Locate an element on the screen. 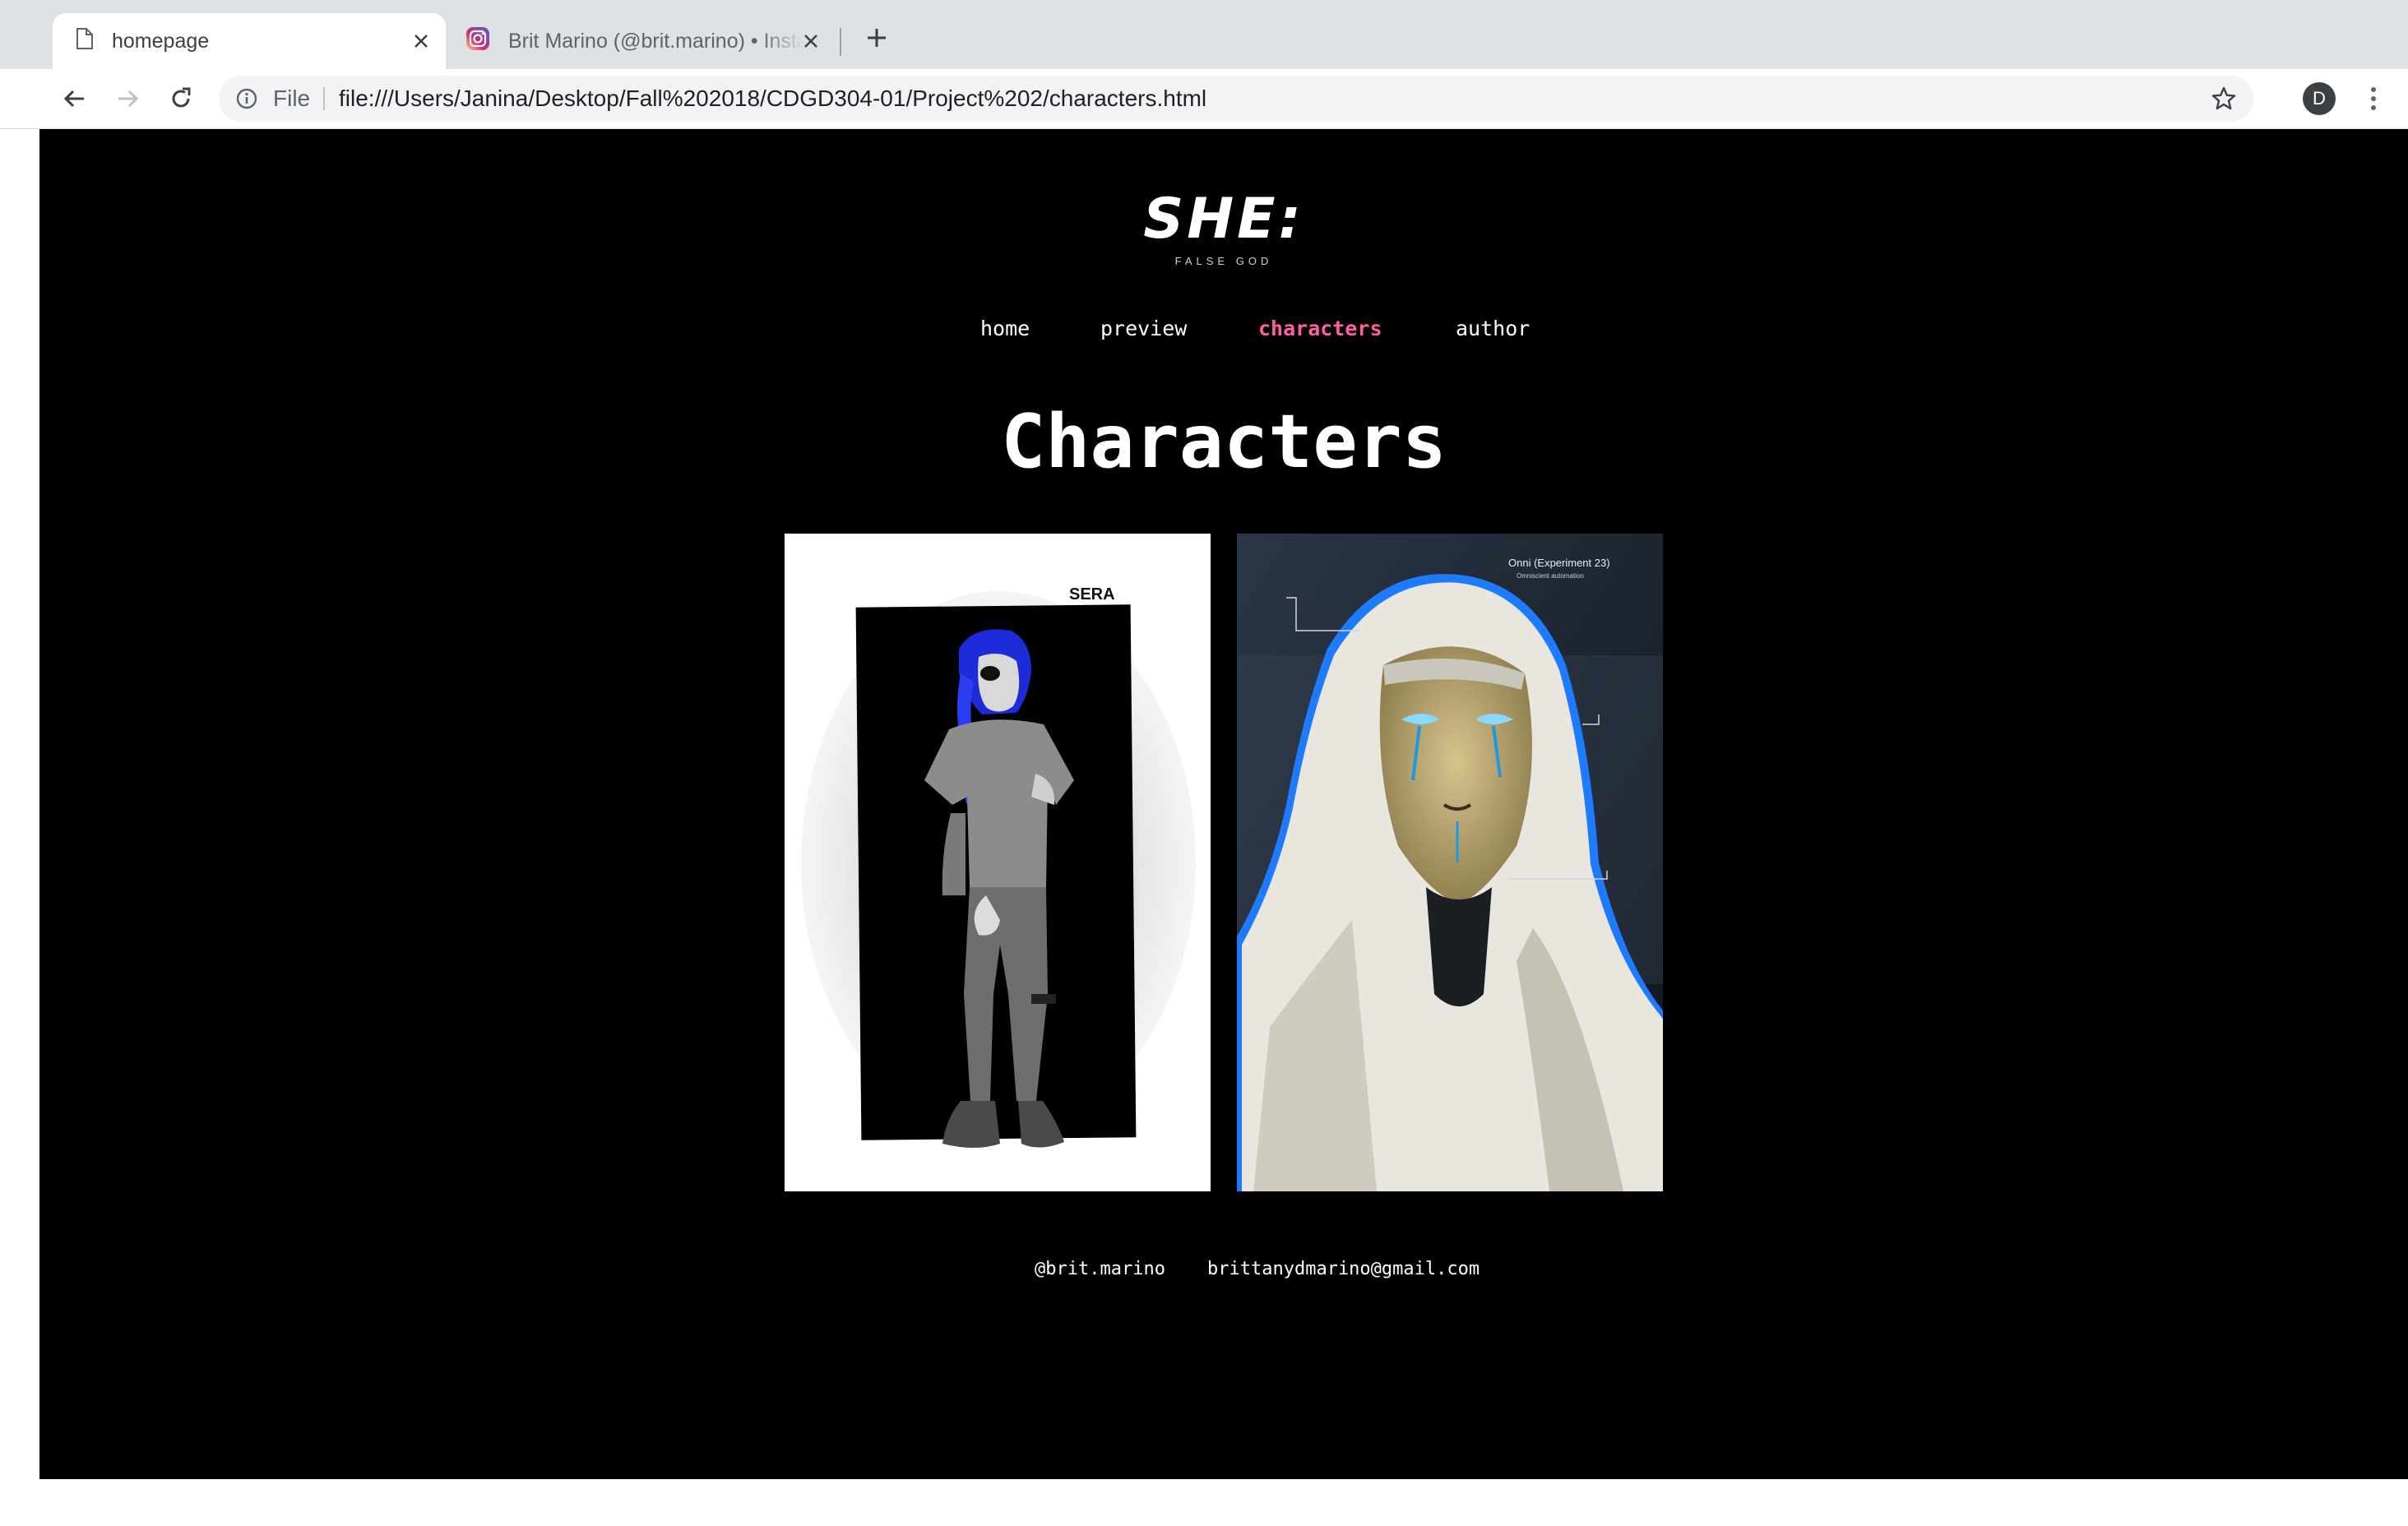 The width and height of the screenshot is (2408, 1526). image-sublabel: Omniscient automation is located at coordinates (1550, 576).